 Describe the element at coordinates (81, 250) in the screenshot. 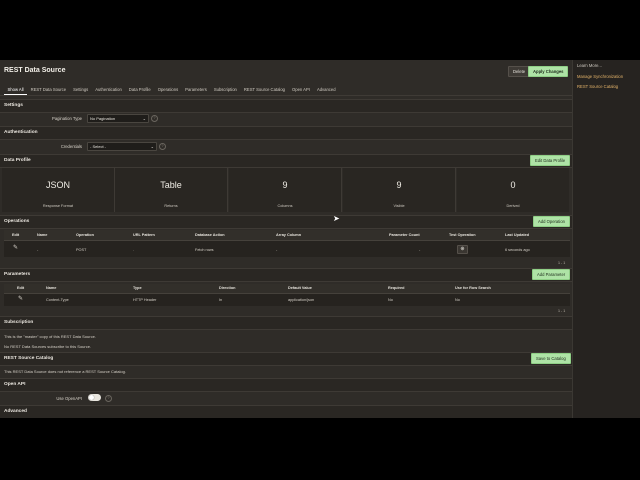

I see `cell-operation: POST` at that location.